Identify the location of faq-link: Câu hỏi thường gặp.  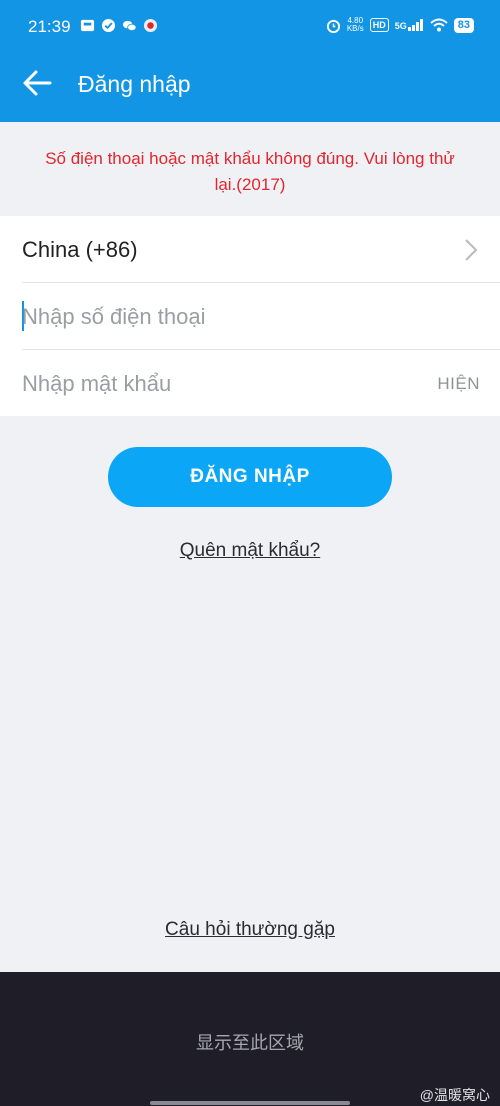
(250, 930).